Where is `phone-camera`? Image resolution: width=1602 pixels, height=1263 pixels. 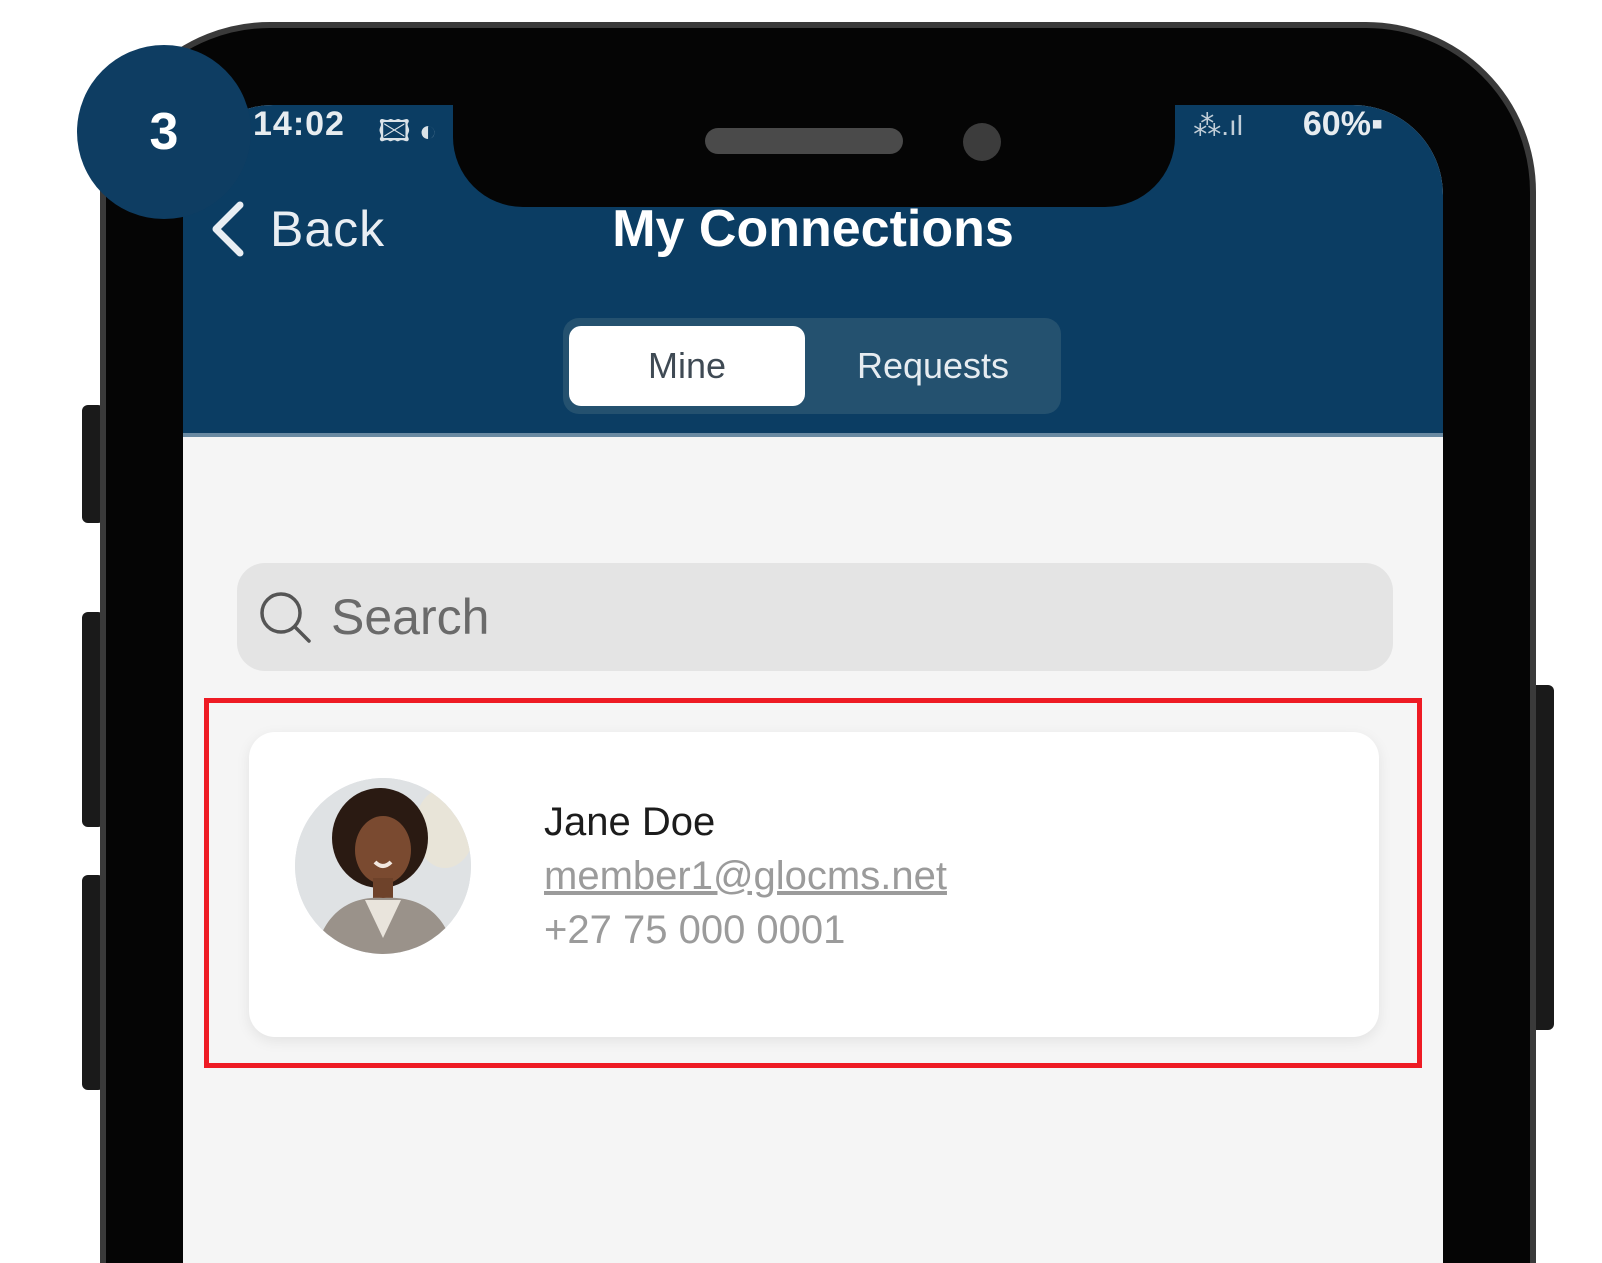
phone-camera is located at coordinates (982, 142).